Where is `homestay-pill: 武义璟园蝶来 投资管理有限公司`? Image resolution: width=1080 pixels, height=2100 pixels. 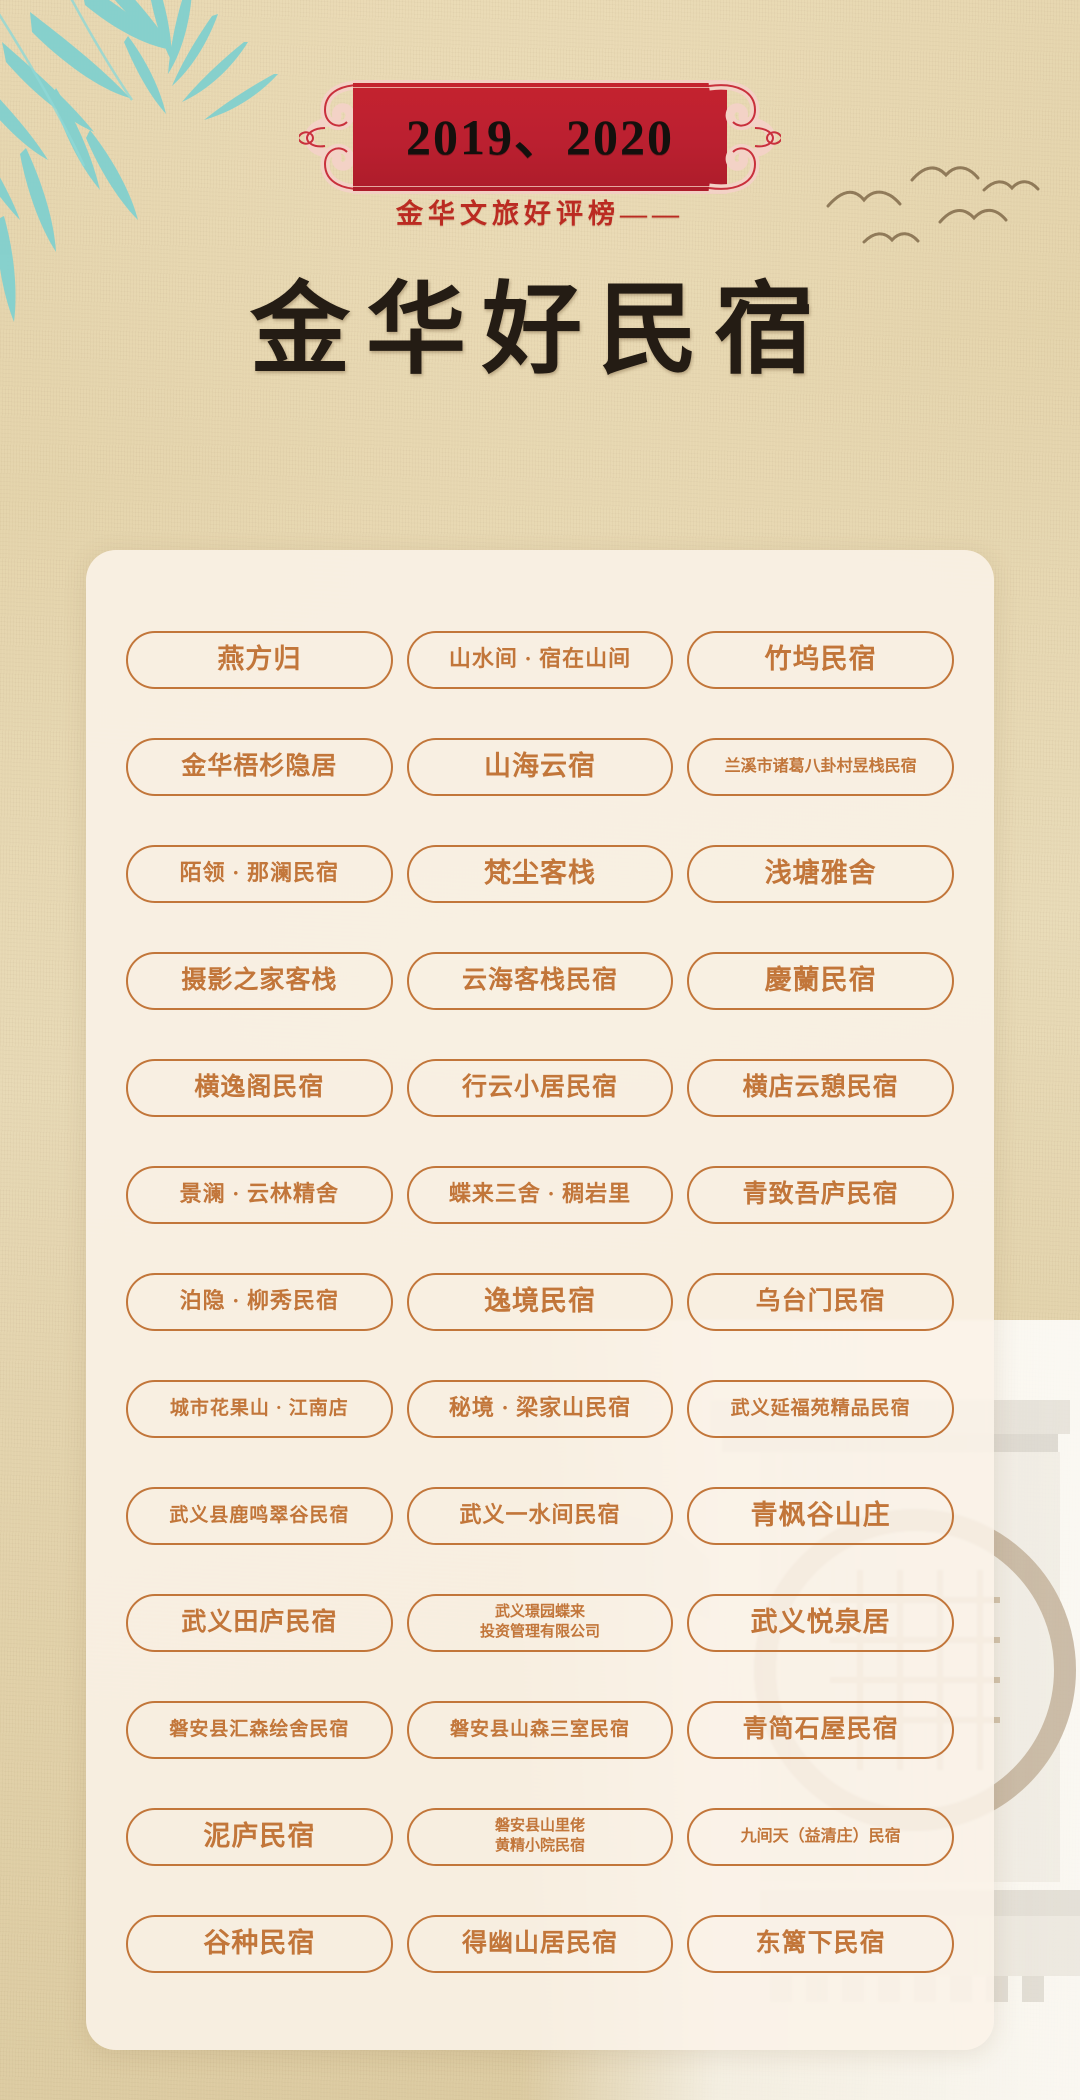 homestay-pill: 武义璟园蝶来 投资管理有限公司 is located at coordinates (540, 1622).